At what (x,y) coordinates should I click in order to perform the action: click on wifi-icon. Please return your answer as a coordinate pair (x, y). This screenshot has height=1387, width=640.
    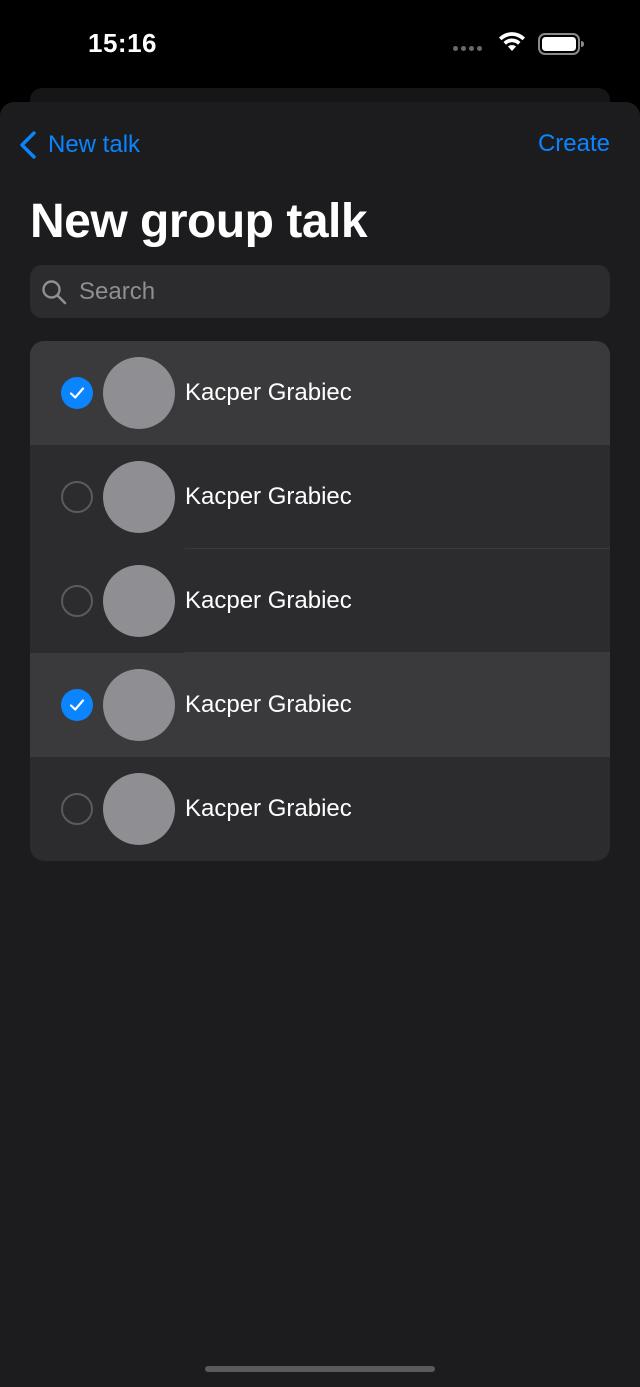
    Looking at the image, I should click on (512, 41).